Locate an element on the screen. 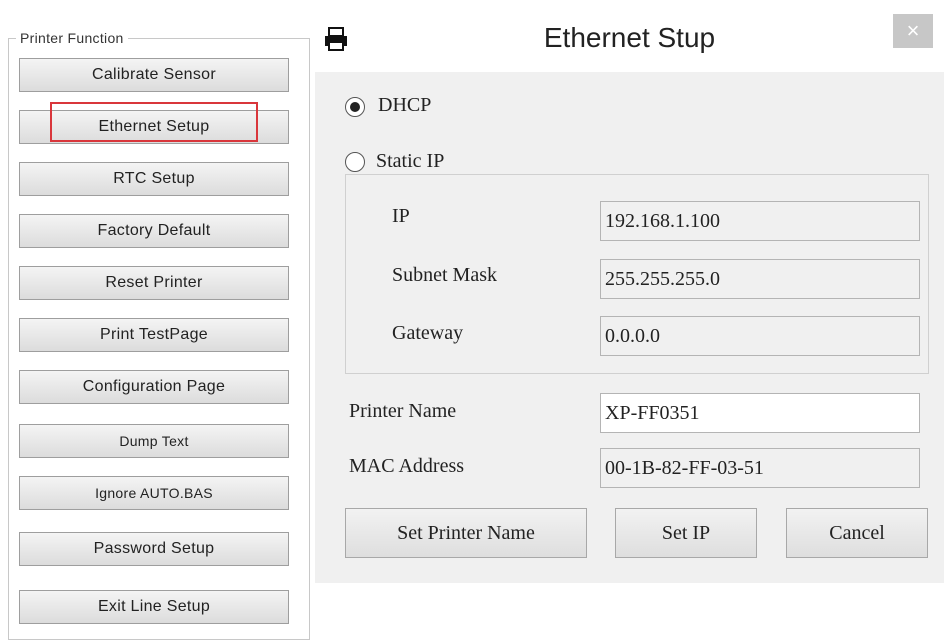 This screenshot has height=640, width=944. static-ip-header: Static IP is located at coordinates (415, 161).